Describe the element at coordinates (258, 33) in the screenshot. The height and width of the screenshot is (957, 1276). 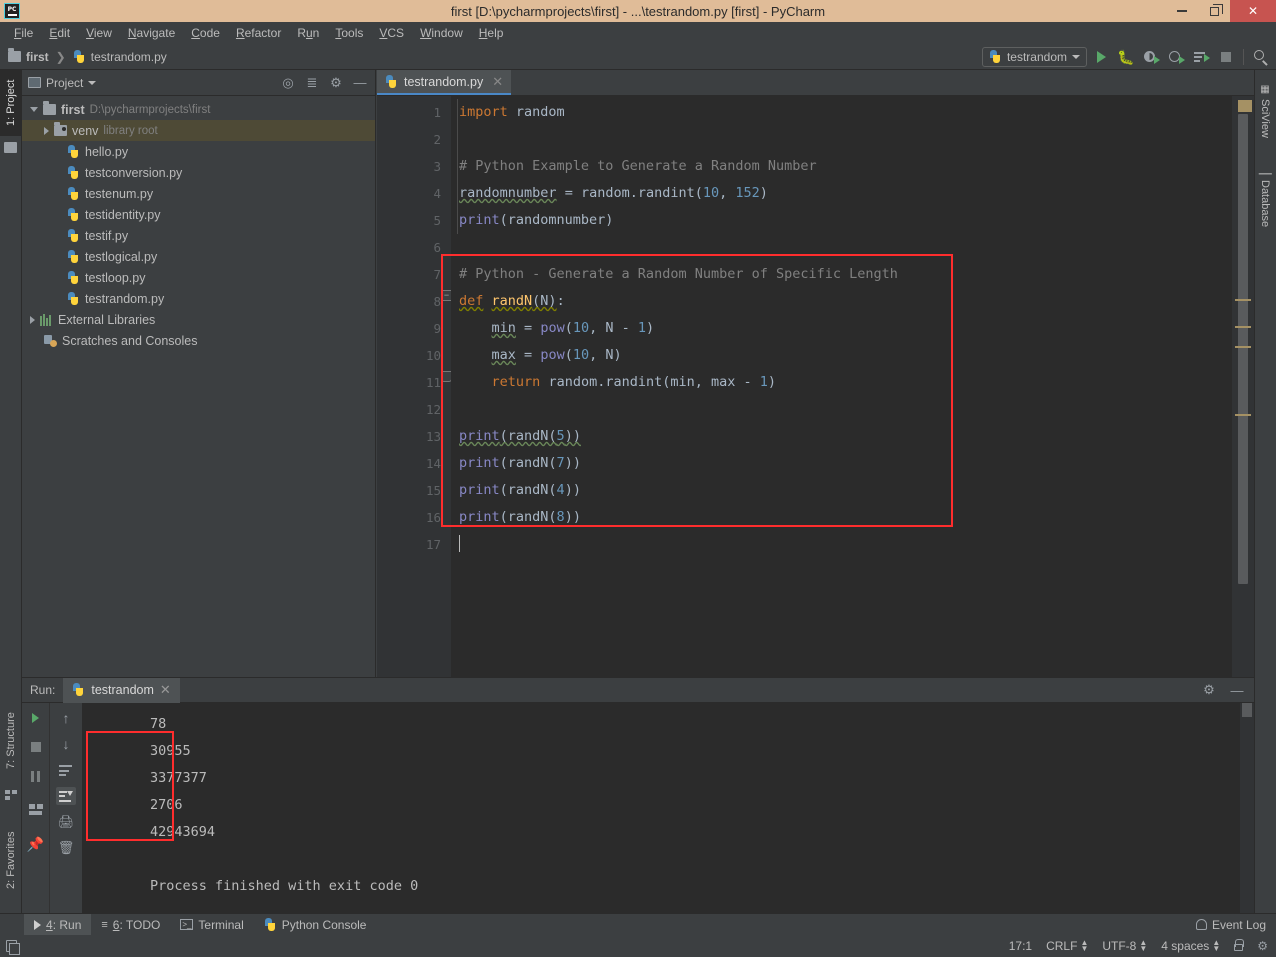
I see `menu-refactor: Refactor` at that location.